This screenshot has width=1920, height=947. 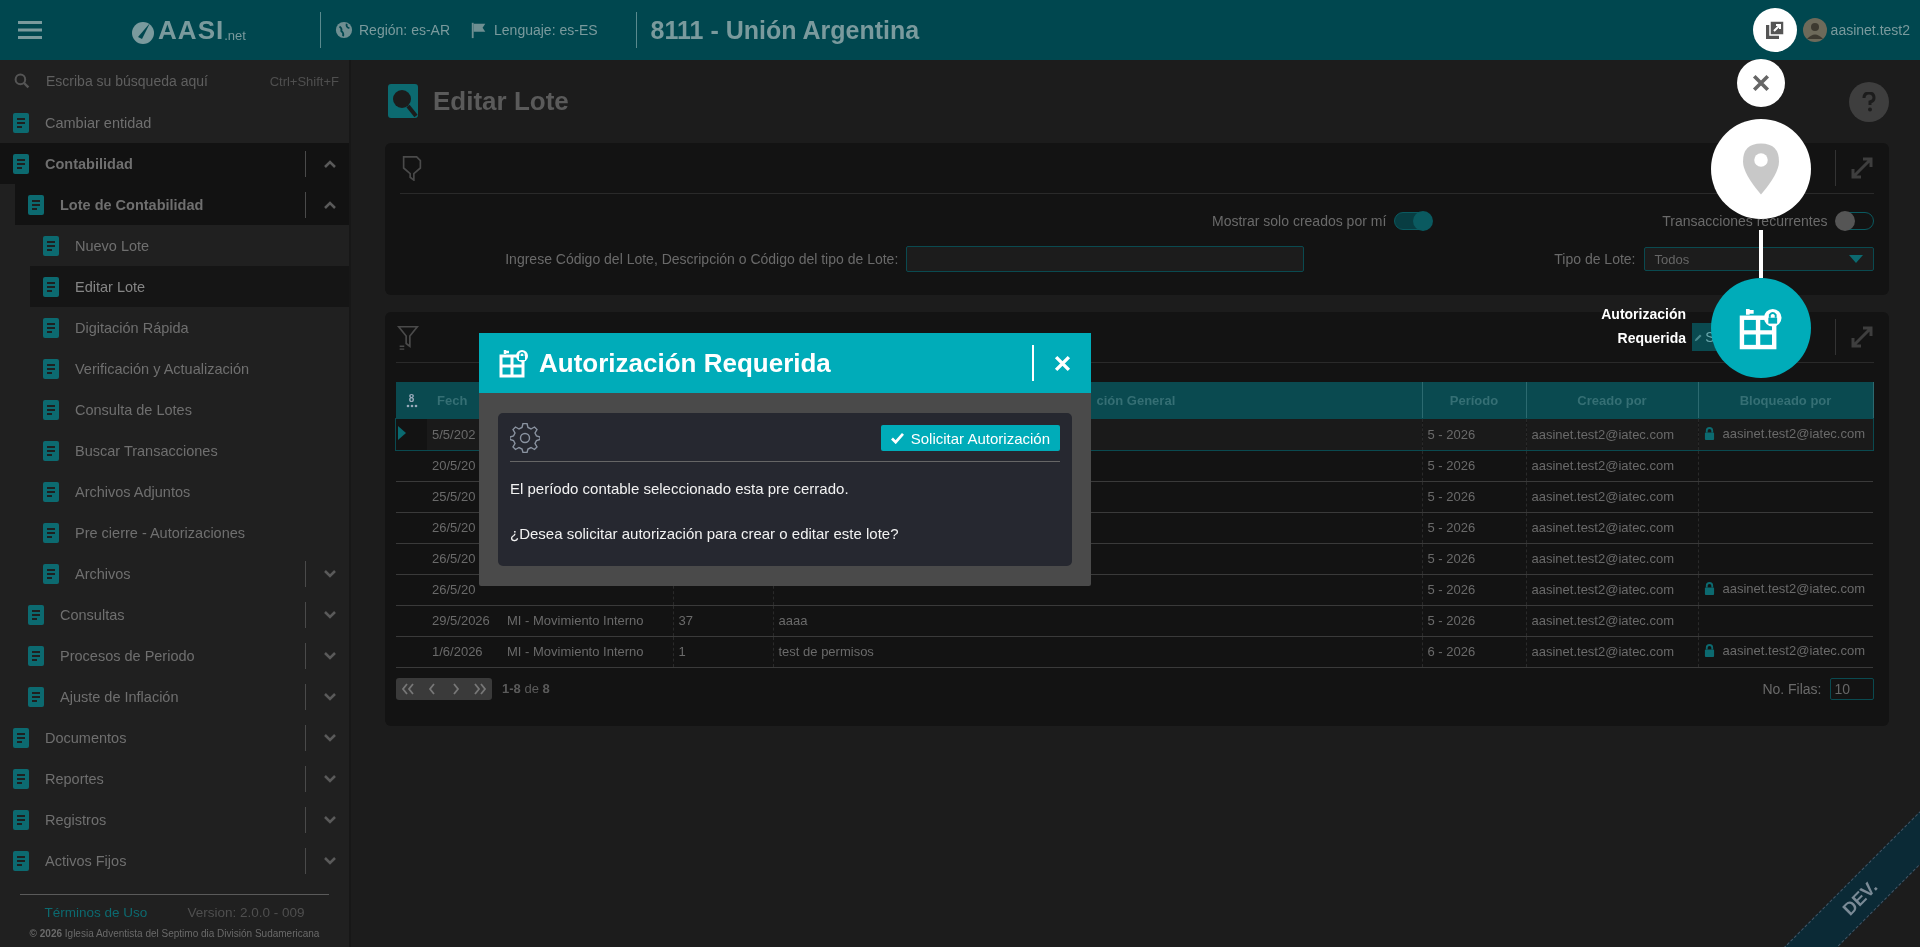 I want to click on table-cell: 1, so click(x=682, y=651).